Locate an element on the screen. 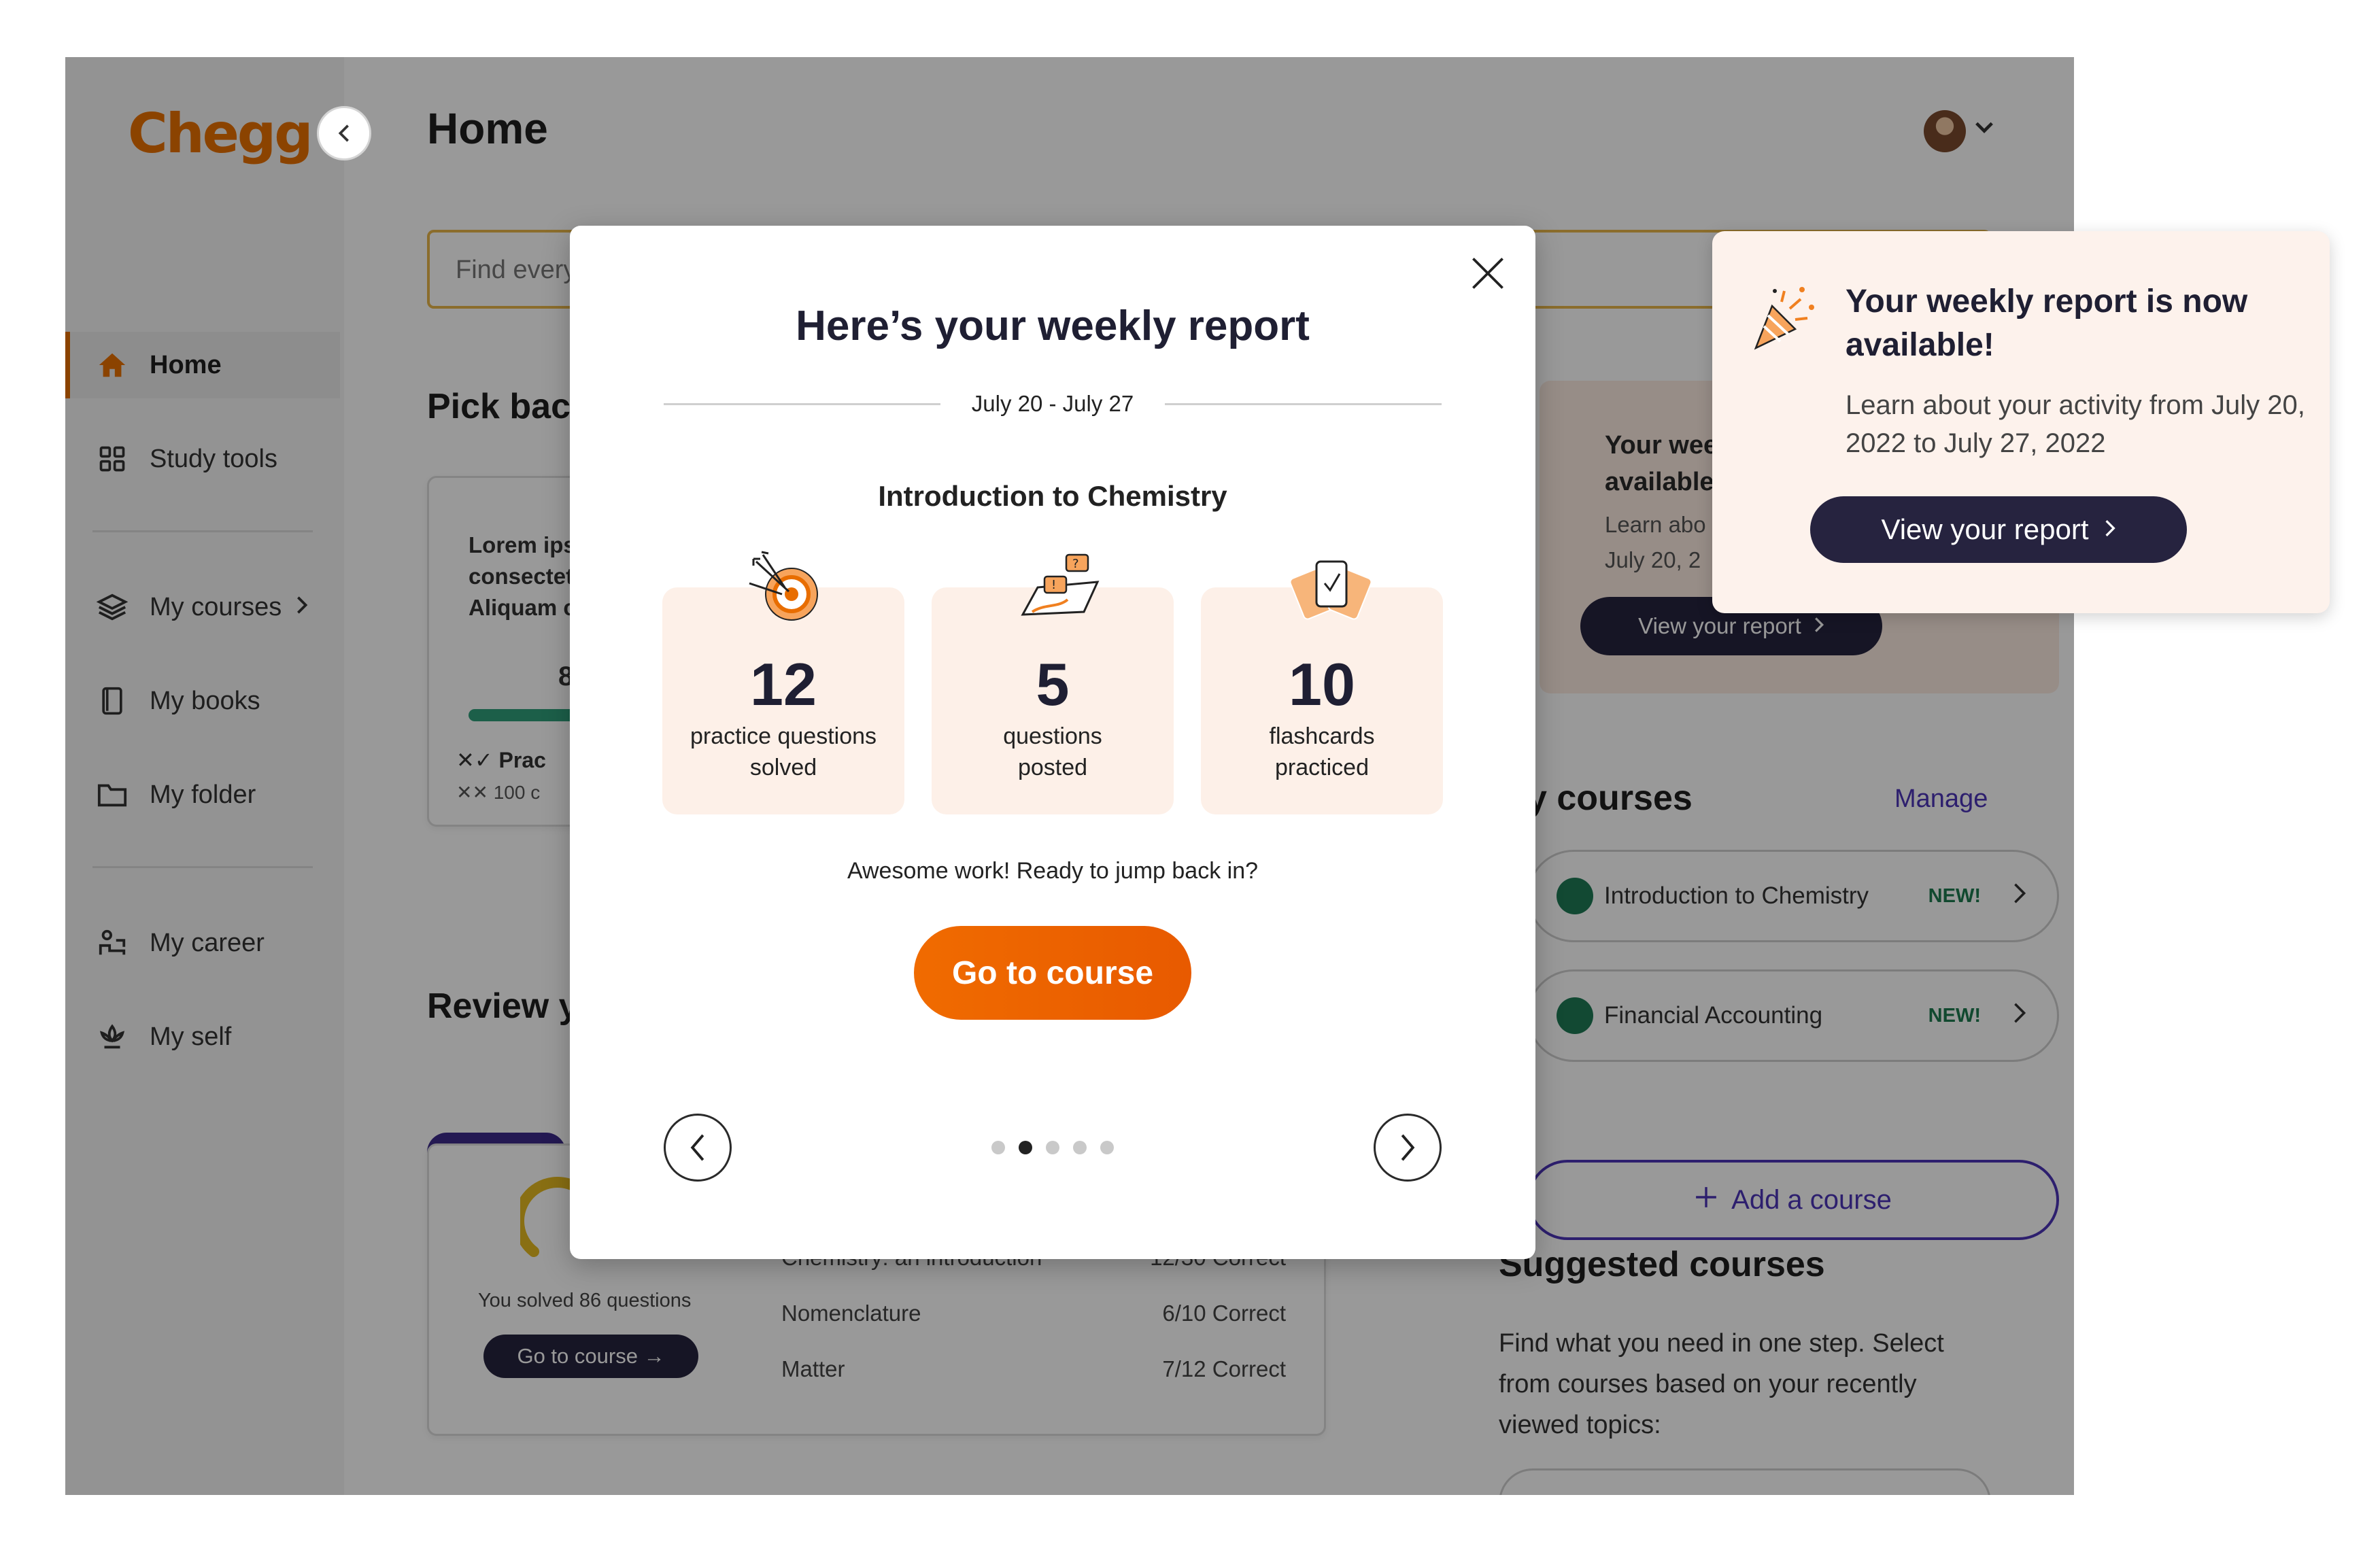 This screenshot has width=2380, height=1548. stat-label: flashcards practiced is located at coordinates (1322, 751).